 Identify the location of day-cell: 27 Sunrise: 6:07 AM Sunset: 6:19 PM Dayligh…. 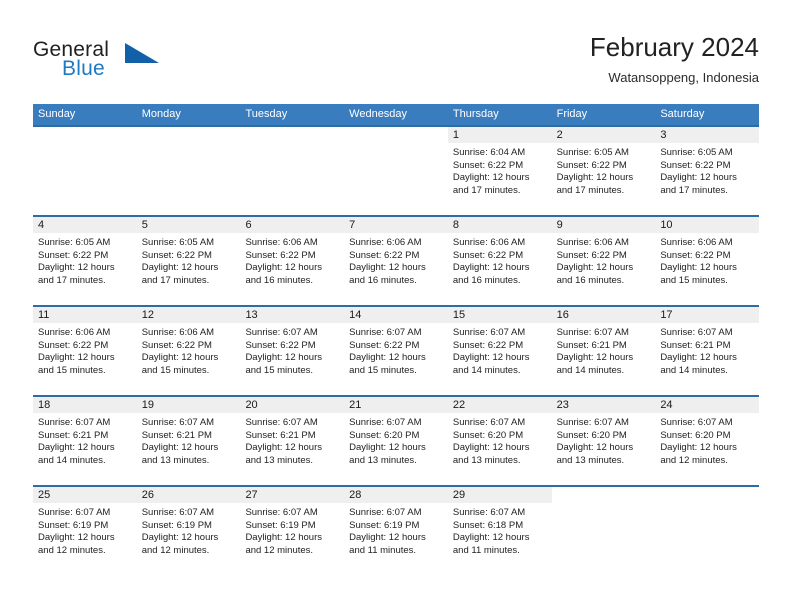
(292, 531).